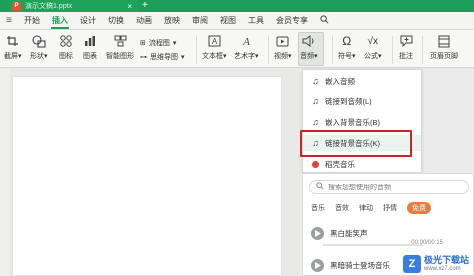 The width and height of the screenshot is (474, 276). Describe the element at coordinates (406, 41) in the screenshot. I see `comment-icon` at that location.